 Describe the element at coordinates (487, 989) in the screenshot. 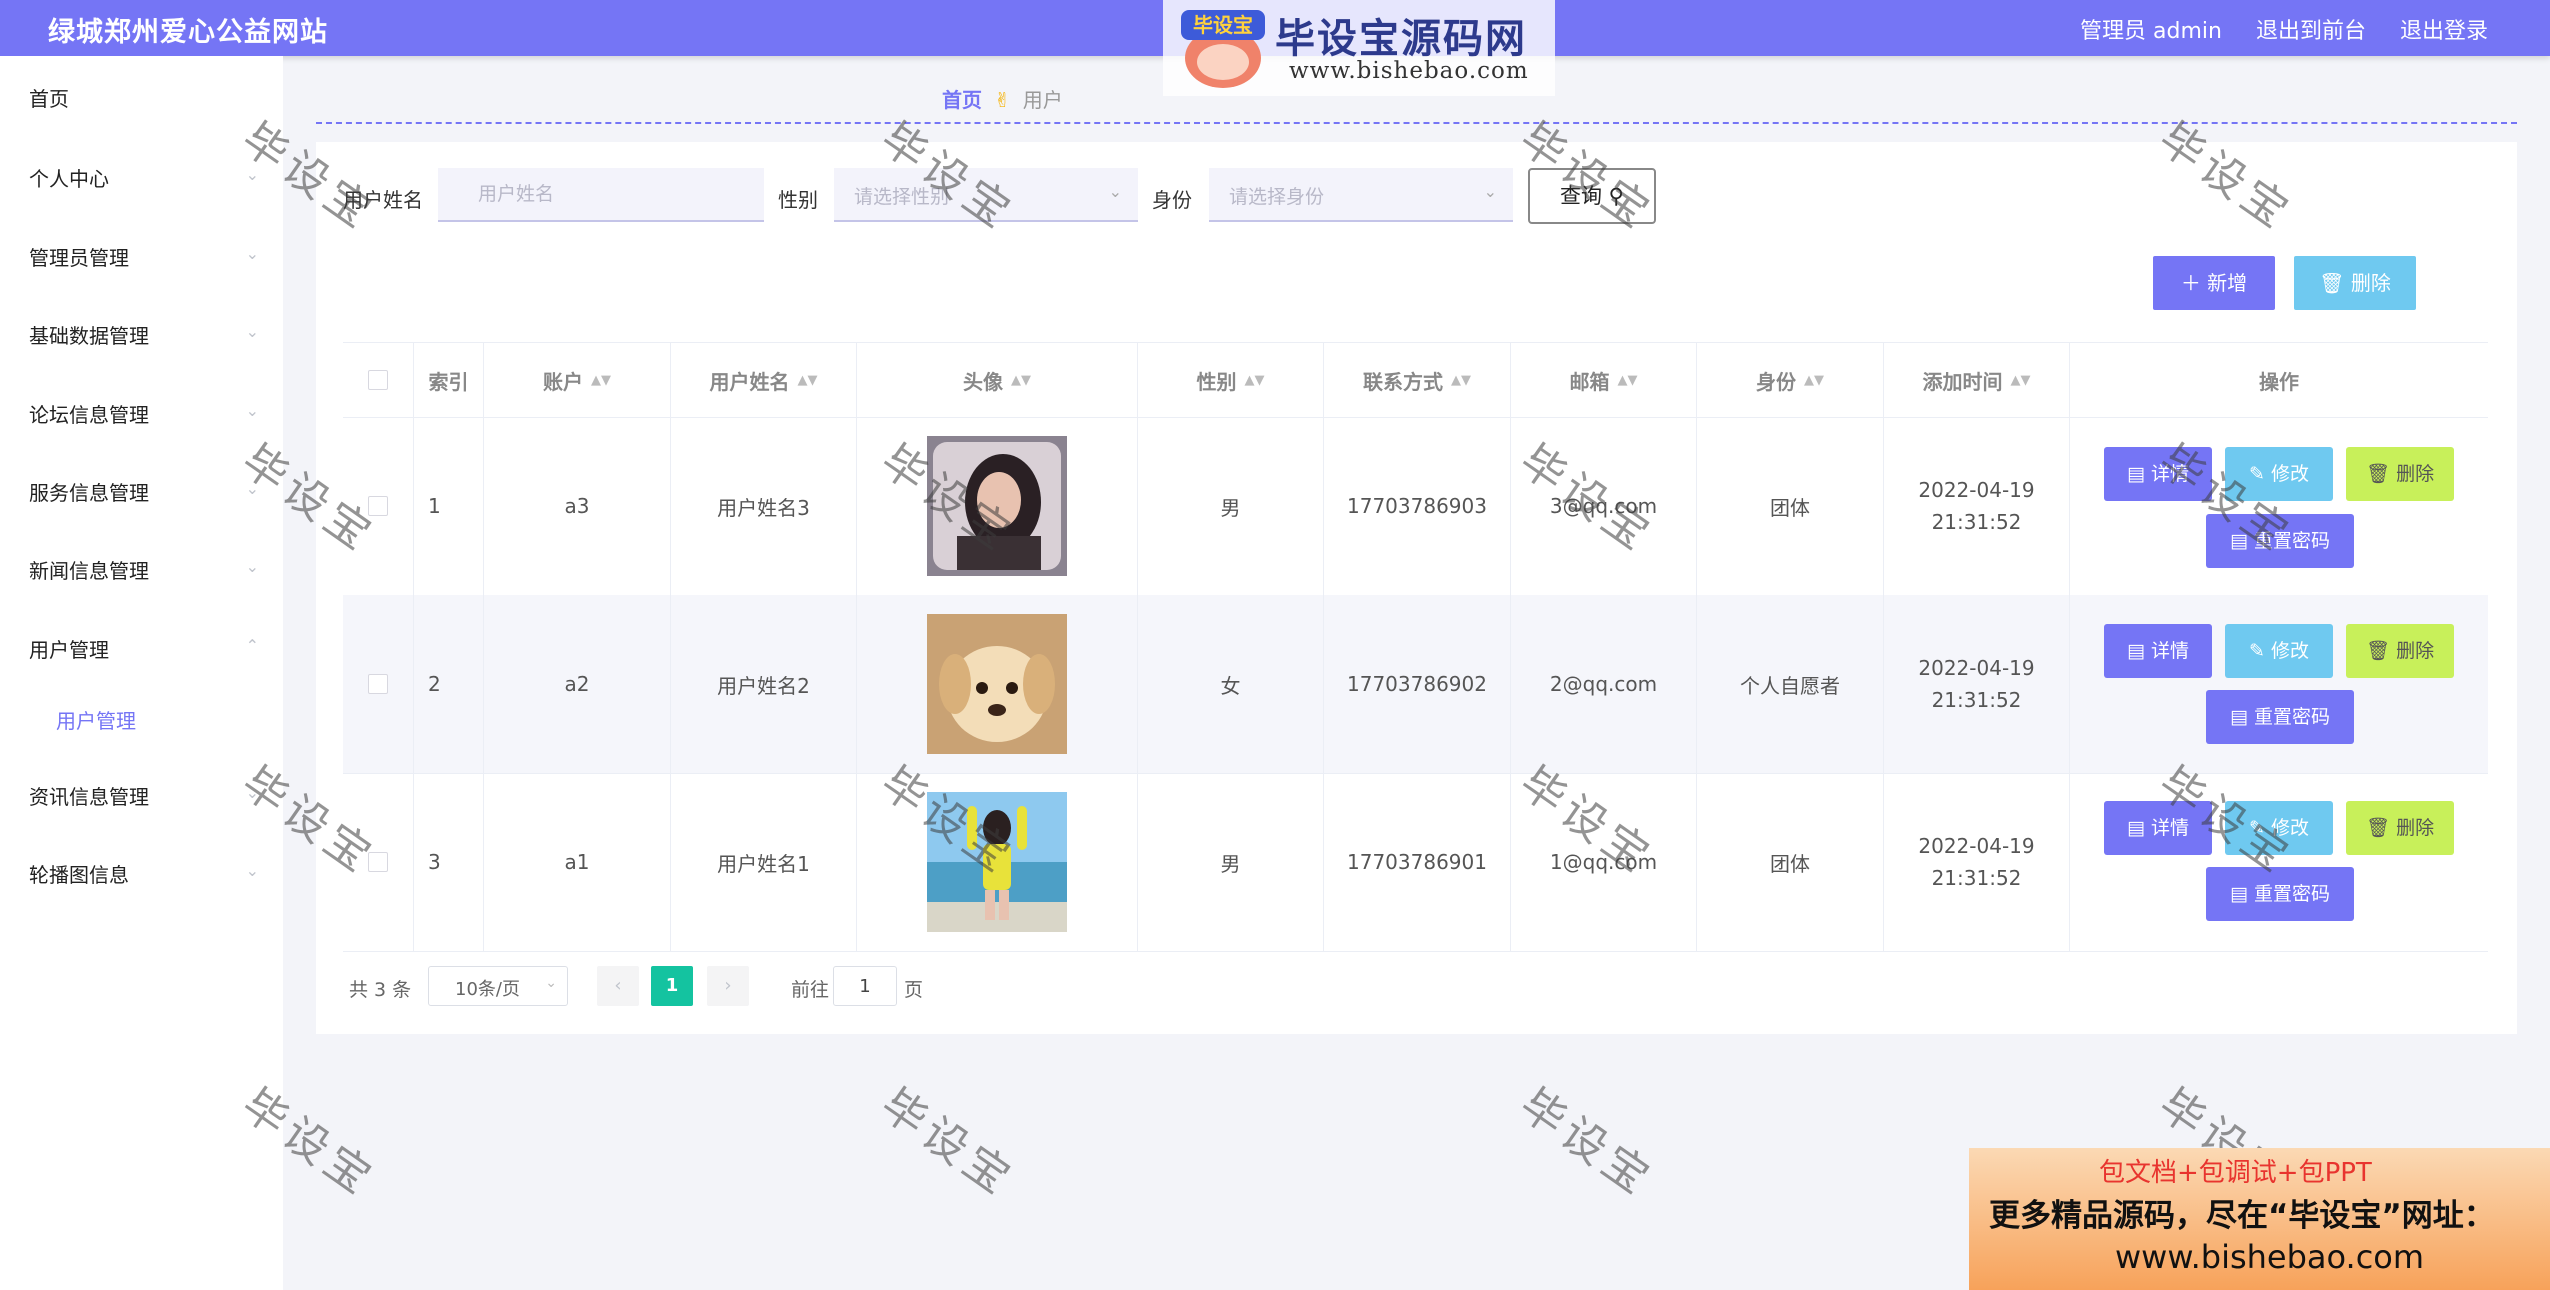

I see `page-size-value: 10条/页` at that location.